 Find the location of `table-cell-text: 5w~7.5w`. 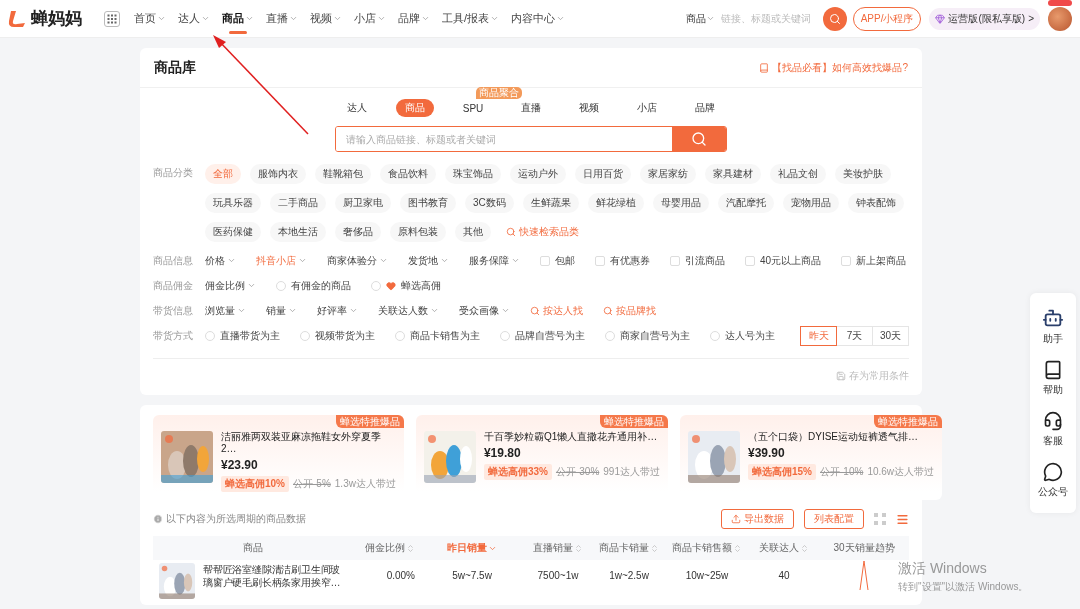

table-cell-text: 5w~7.5w is located at coordinates (472, 575).